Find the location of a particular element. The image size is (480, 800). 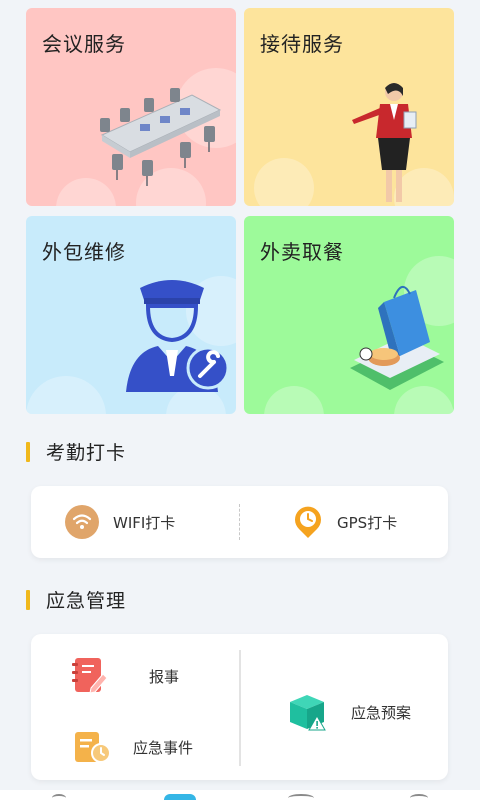

takeout-service-title: 外卖取餐 is located at coordinates (302, 252).